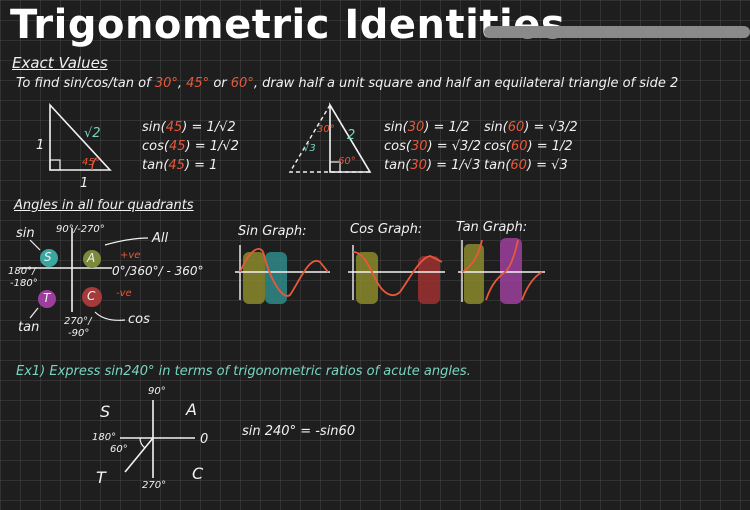 The height and width of the screenshot is (510, 750). I want to click on triangle-side-left: 1, so click(40, 145).